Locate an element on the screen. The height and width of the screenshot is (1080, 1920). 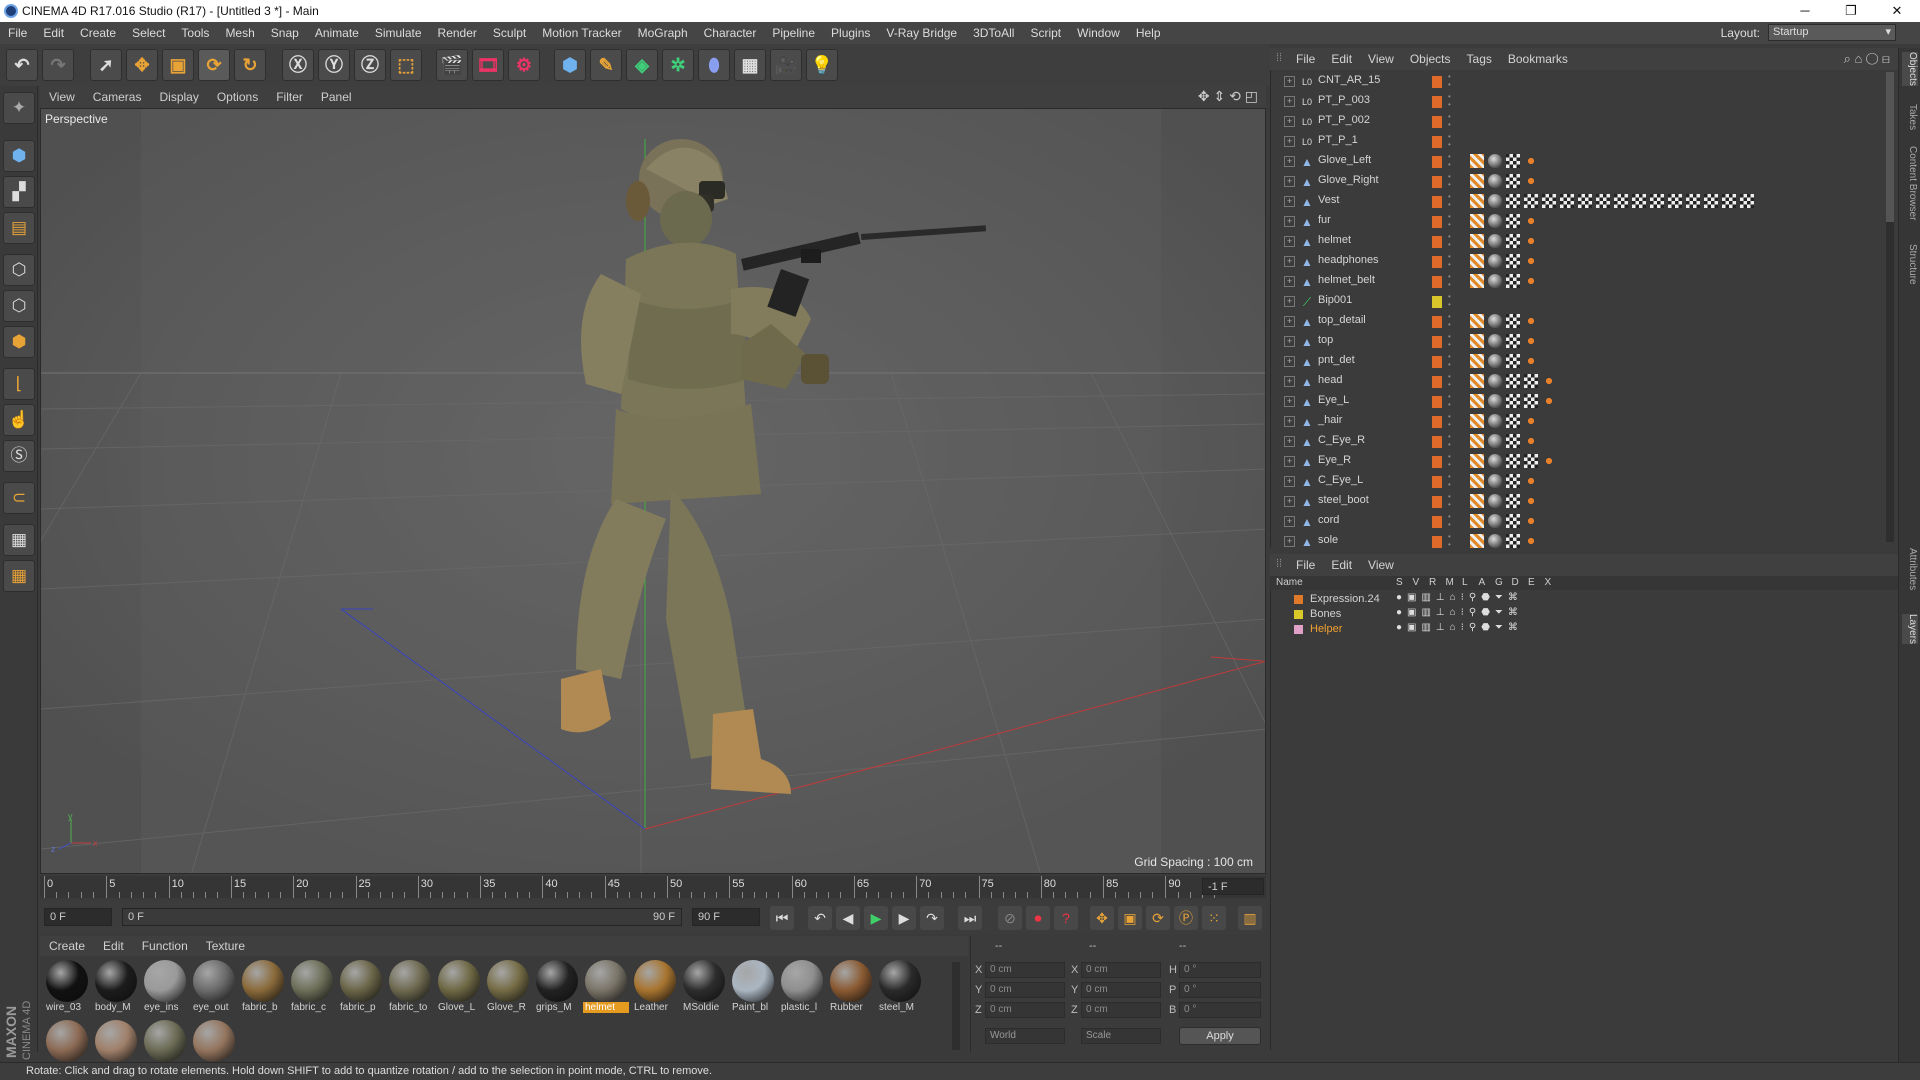
layer-column-e: E is located at coordinates (1531, 582).